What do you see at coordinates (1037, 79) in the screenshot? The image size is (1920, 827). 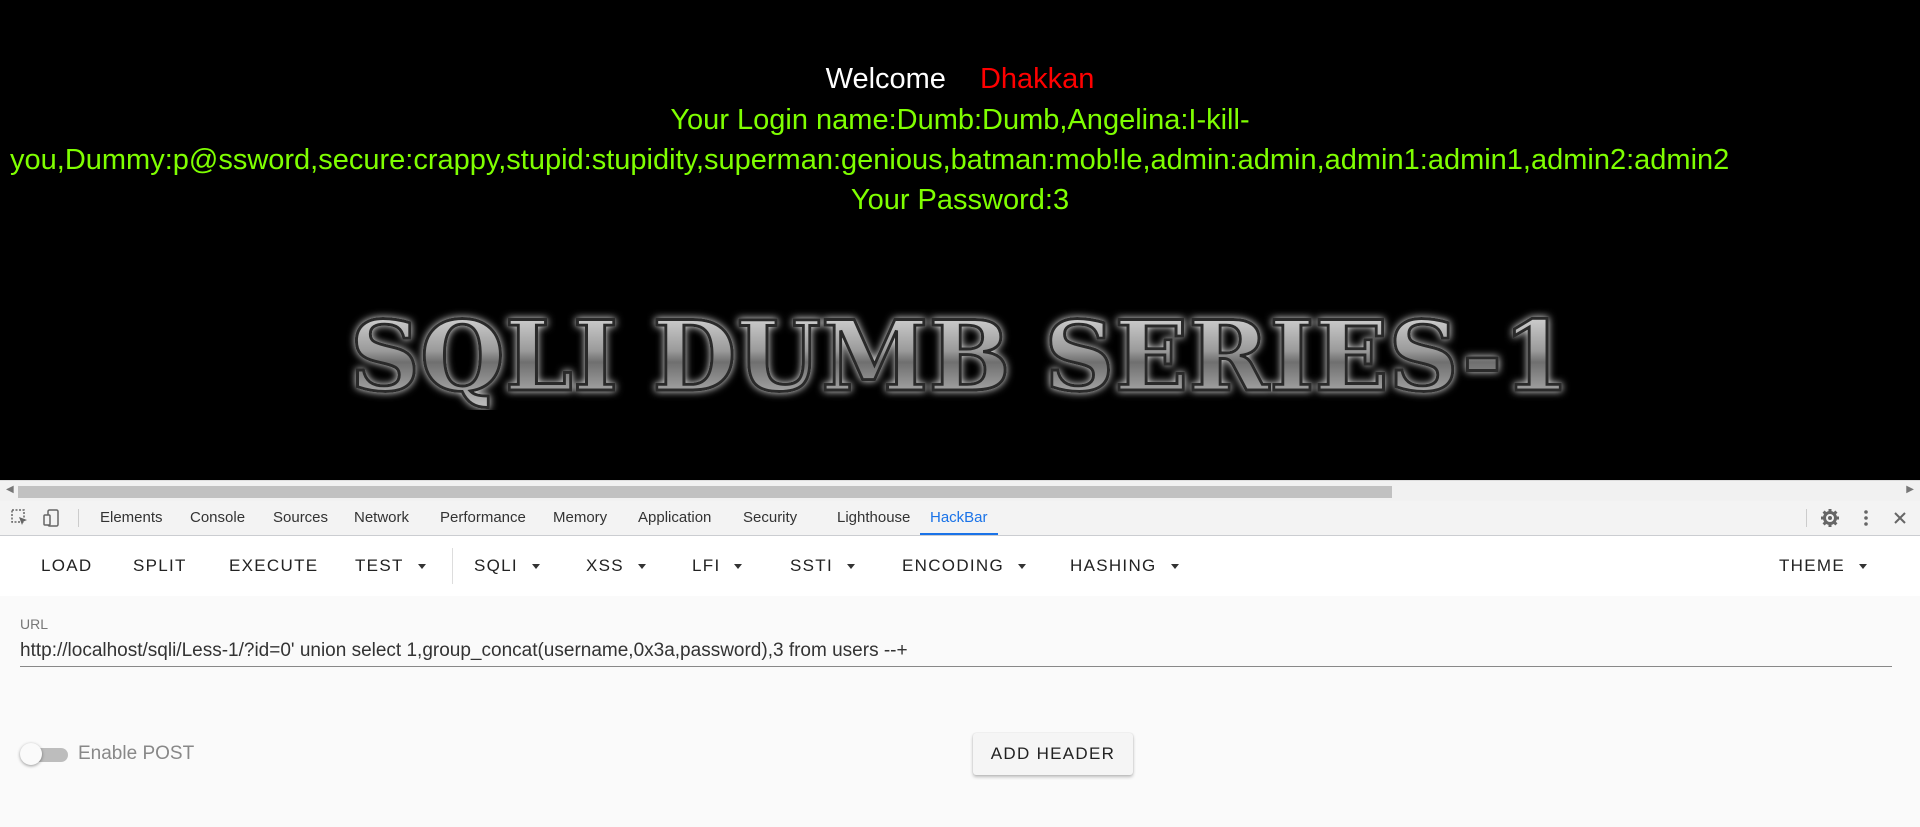 I see `welcome-name: Dhakkan` at bounding box center [1037, 79].